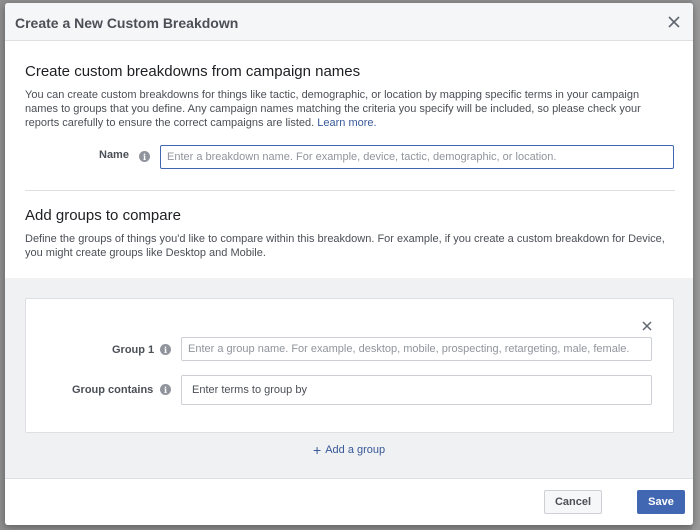 Image resolution: width=700 pixels, height=530 pixels. What do you see at coordinates (350, 190) in the screenshot?
I see `divider` at bounding box center [350, 190].